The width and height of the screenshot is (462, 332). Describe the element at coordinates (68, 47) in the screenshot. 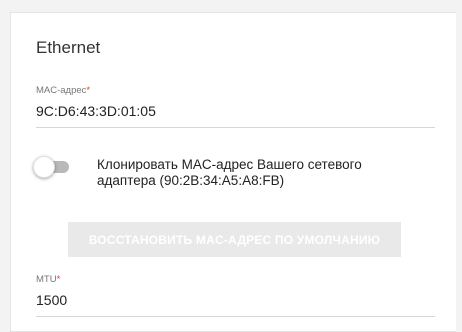

I see `section-title: Ethernet` at that location.